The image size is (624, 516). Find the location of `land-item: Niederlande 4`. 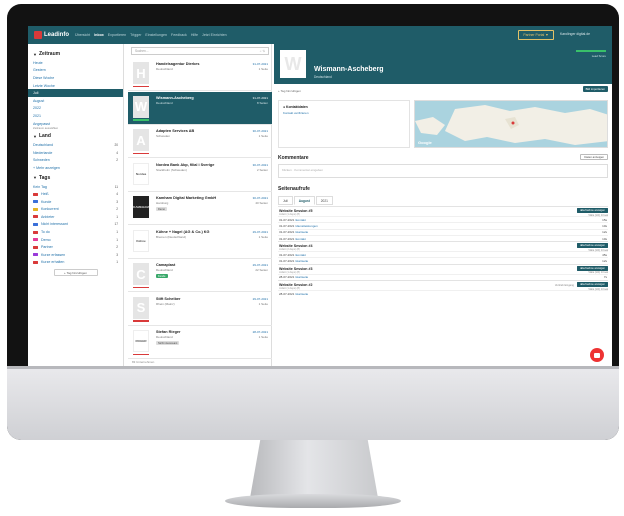

land-item: Niederlande 4 is located at coordinates (75, 153).